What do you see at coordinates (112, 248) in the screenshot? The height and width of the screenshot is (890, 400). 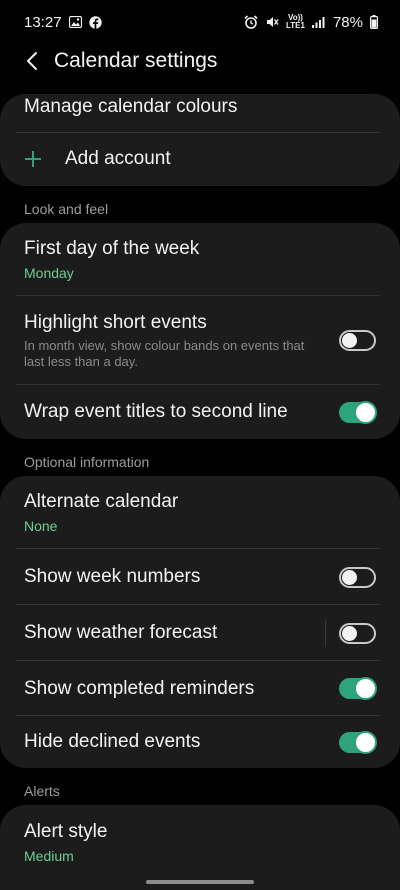 I see `first-day-of-week-title: First day of the week` at bounding box center [112, 248].